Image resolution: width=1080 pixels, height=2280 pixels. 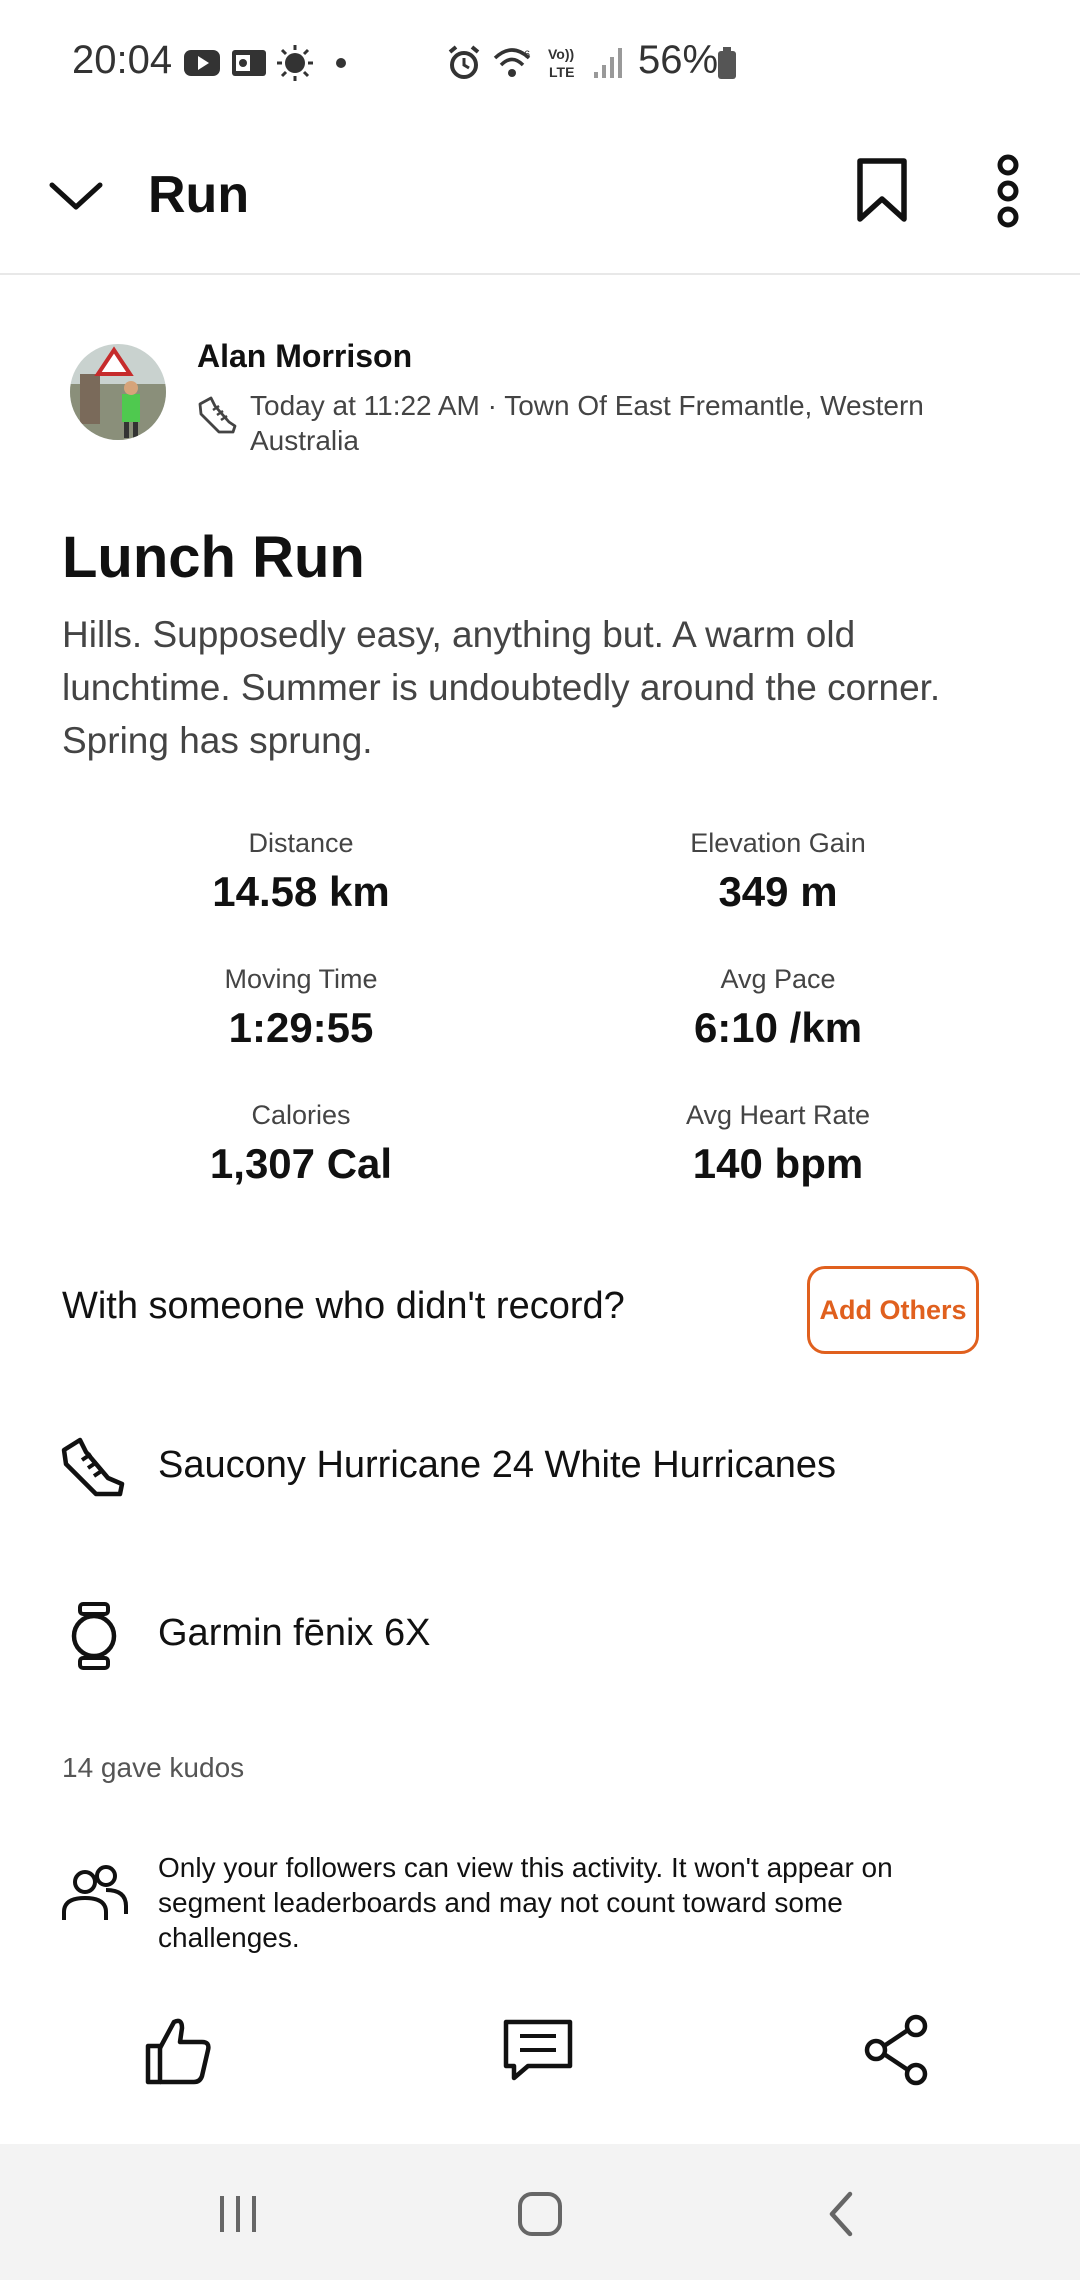 What do you see at coordinates (678, 60) in the screenshot?
I see `battery-percent: 56%` at bounding box center [678, 60].